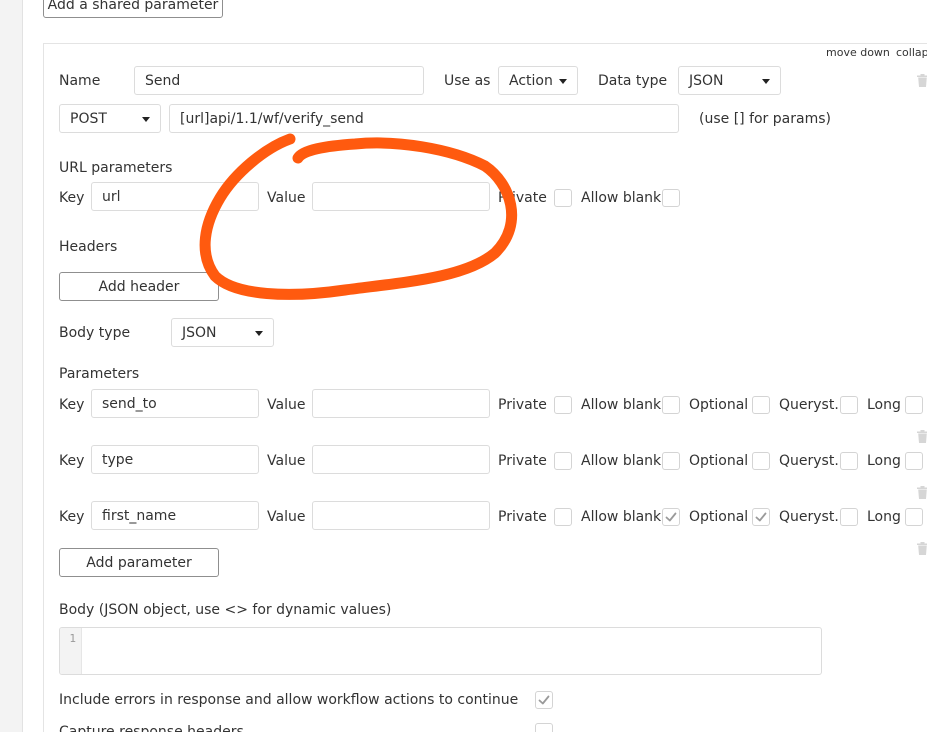 Image resolution: width=927 pixels, height=732 pixels. Describe the element at coordinates (467, 81) in the screenshot. I see `use-as-label: Use as` at that location.